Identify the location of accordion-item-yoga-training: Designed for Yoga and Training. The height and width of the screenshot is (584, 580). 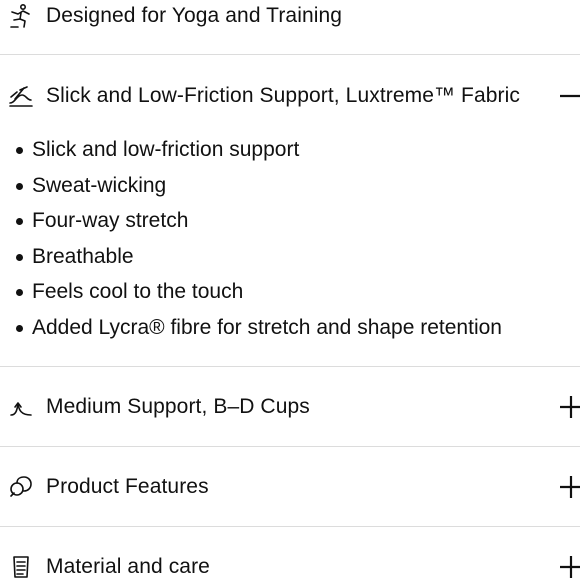
(290, 16).